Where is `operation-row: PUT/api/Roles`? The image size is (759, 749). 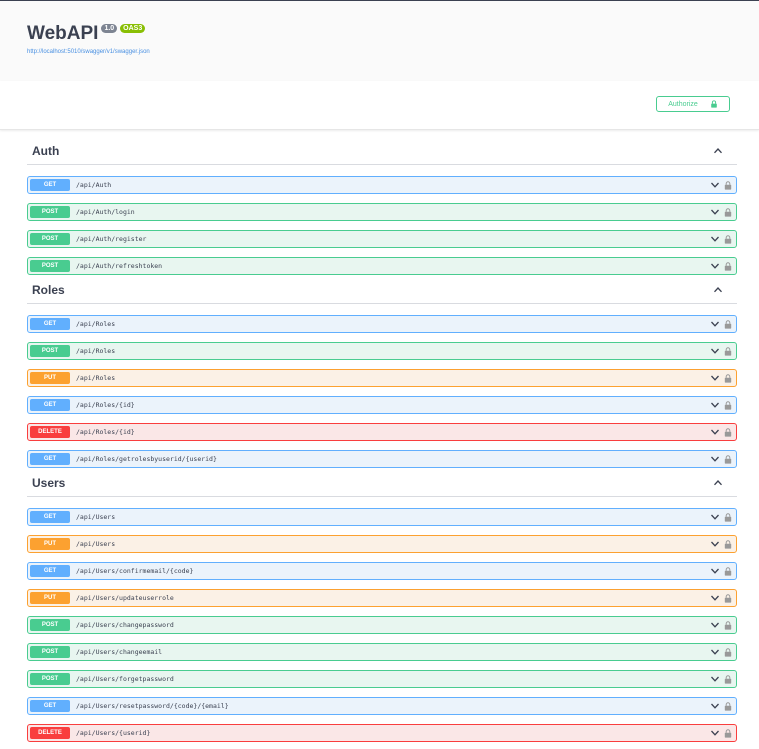 operation-row: PUT/api/Roles is located at coordinates (382, 378).